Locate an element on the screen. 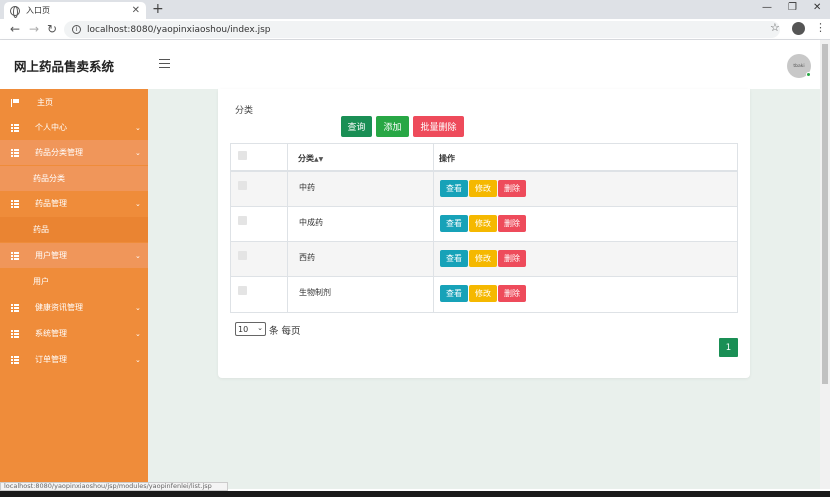  restore-icon: ❐ is located at coordinates (792, 7).